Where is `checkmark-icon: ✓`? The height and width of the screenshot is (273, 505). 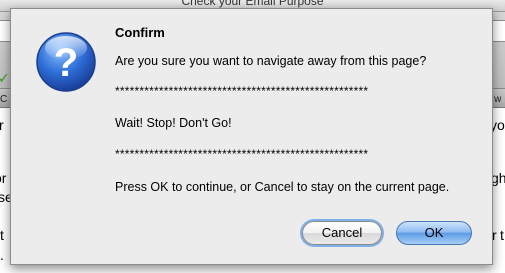 checkmark-icon: ✓ is located at coordinates (5, 78).